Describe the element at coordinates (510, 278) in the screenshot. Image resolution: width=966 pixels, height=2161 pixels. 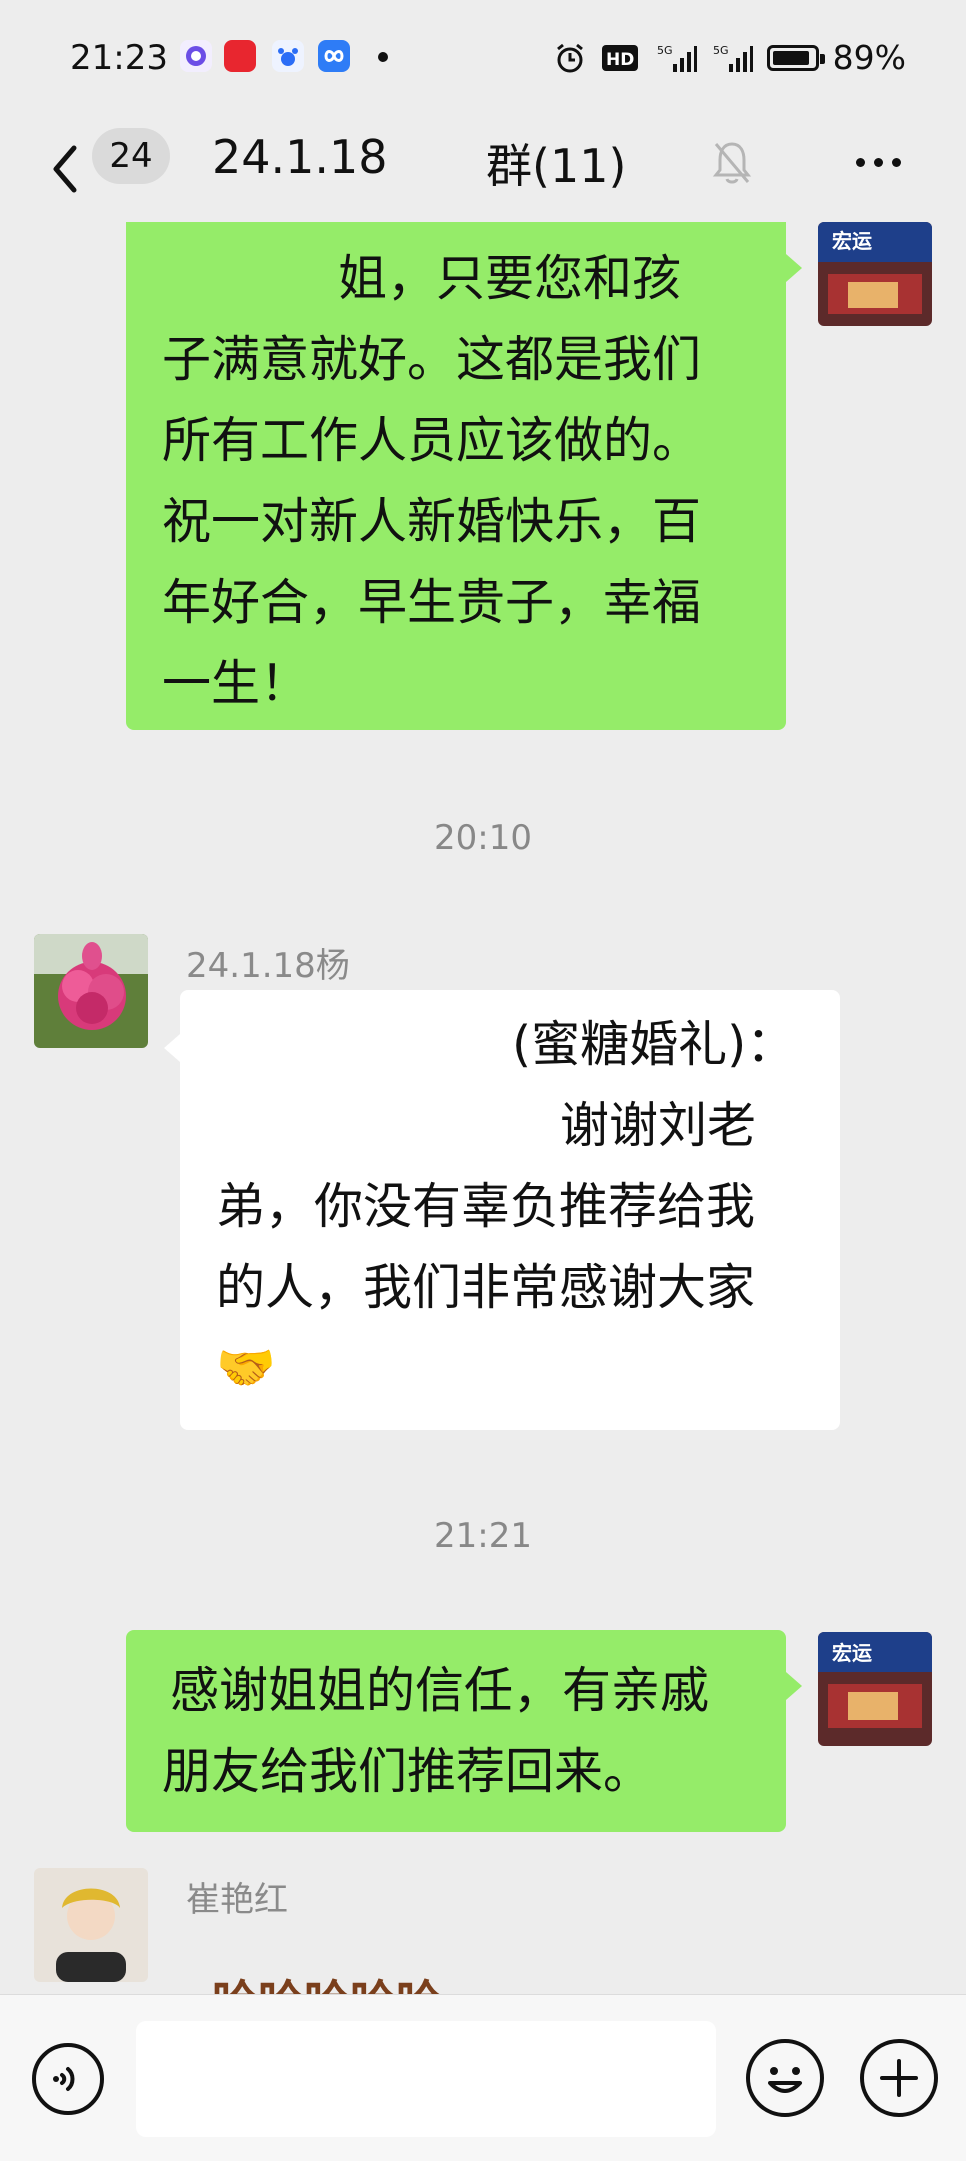
I see `message-text: 姐，只要您和孩` at that location.